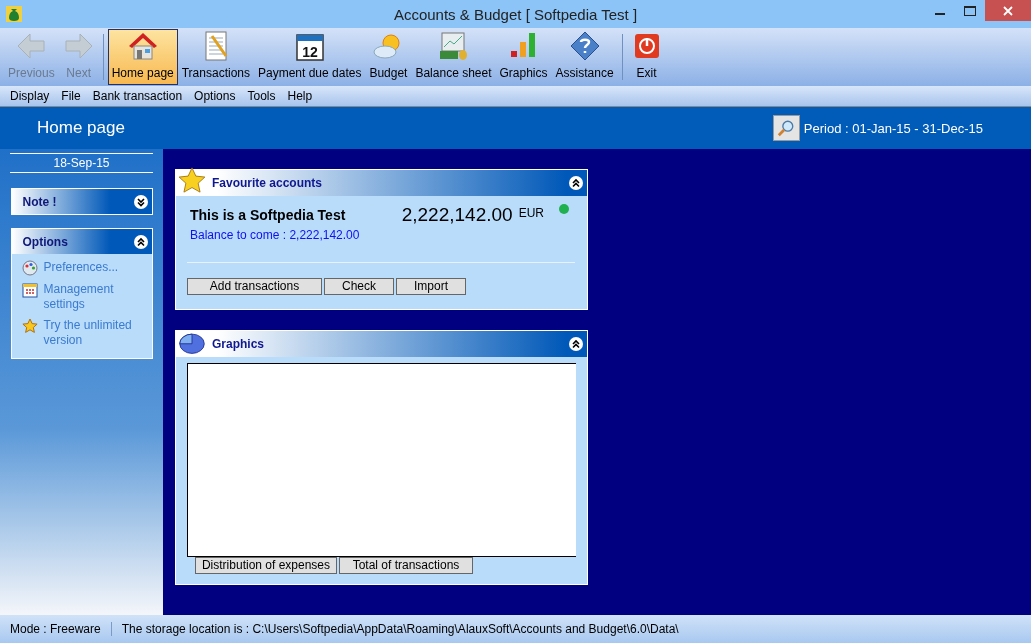  Describe the element at coordinates (310, 57) in the screenshot. I see `toolbar-button: 12 Payment due dates` at that location.